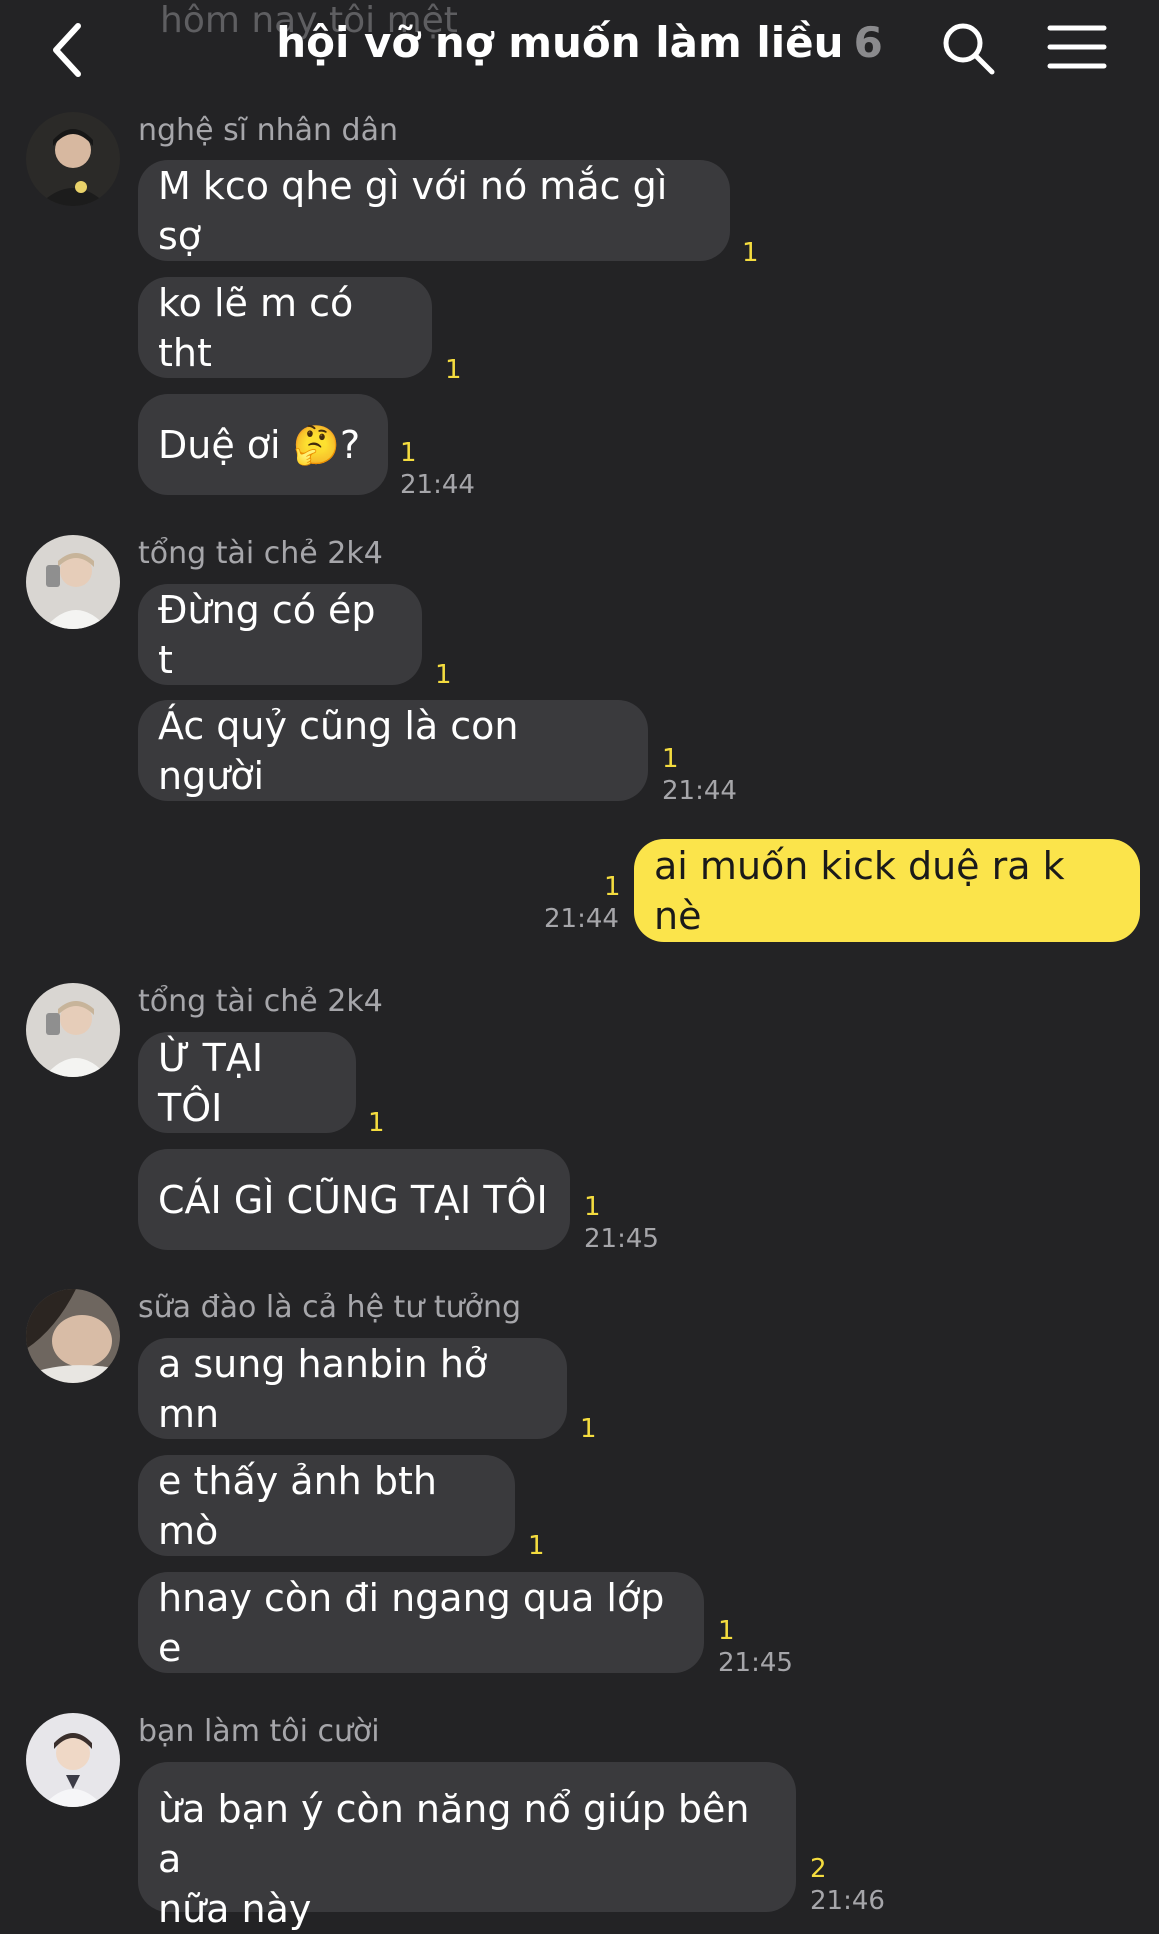 The image size is (1159, 1934). What do you see at coordinates (338, 750) in the screenshot?
I see `message-text: Ác quỷ cũng là con người` at bounding box center [338, 750].